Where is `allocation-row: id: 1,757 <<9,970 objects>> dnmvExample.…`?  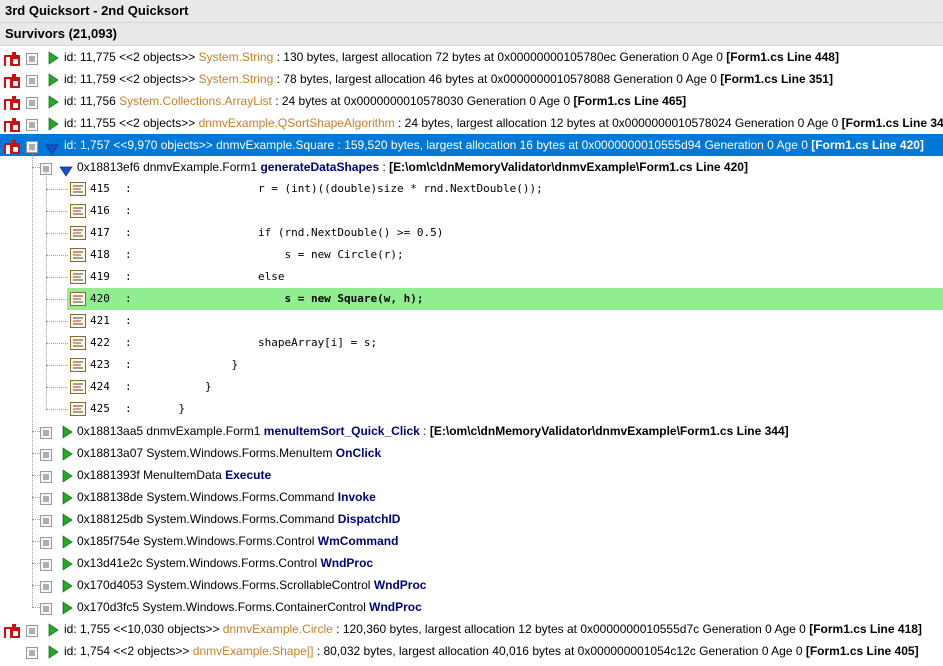 allocation-row: id: 1,757 <<9,970 objects>> dnmvExample.… is located at coordinates (471, 145).